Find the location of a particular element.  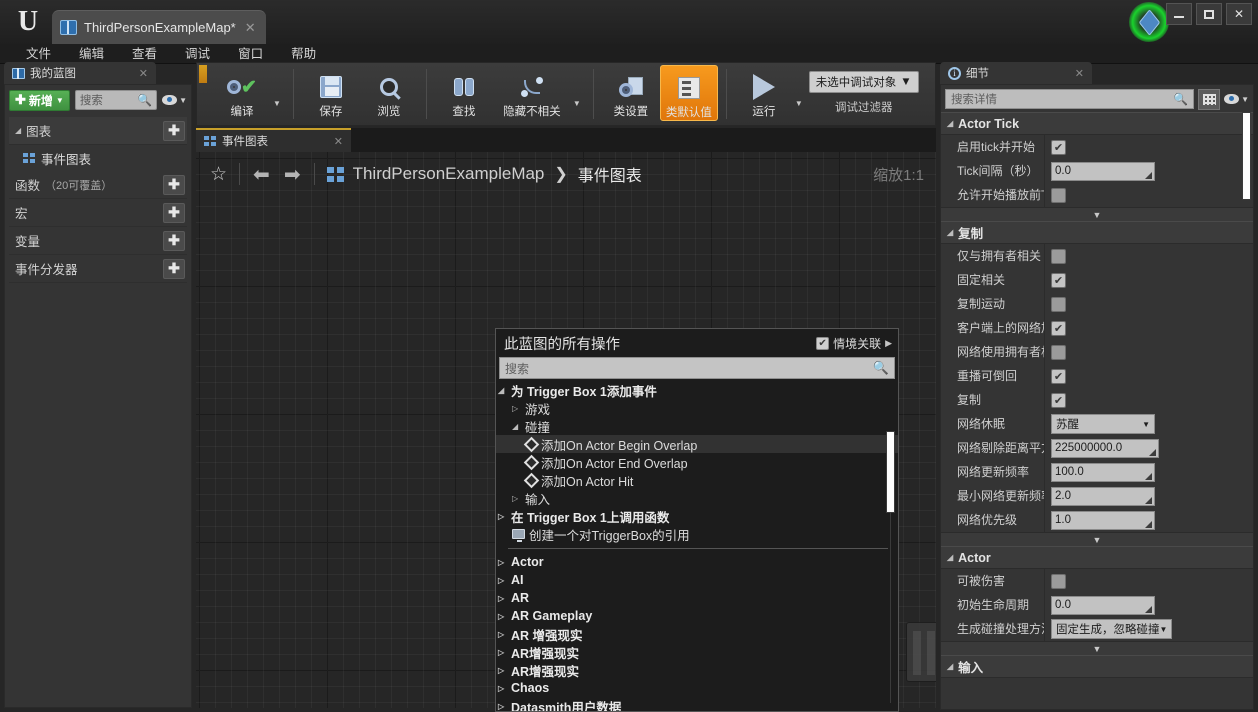

compile-button: ✔ 编译 is located at coordinates (242, 92).